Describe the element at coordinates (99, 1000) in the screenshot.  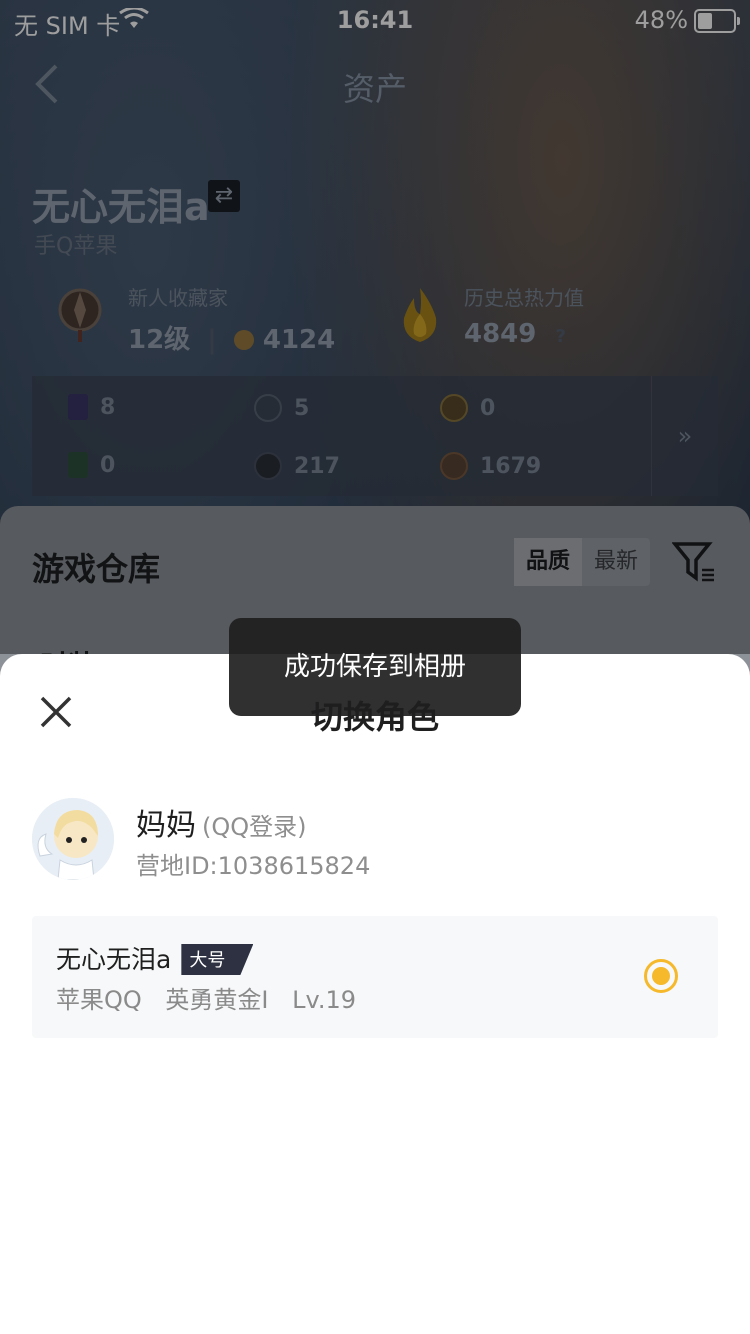
I see `role-platform: 苹果QQ` at that location.